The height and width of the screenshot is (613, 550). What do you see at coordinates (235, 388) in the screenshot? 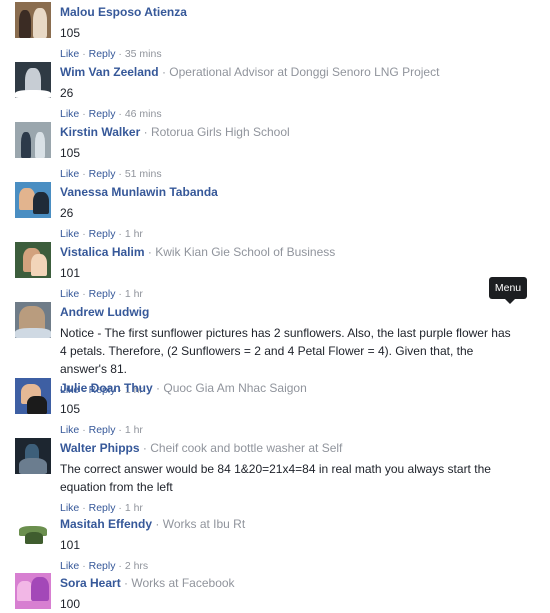
I see `commenter-work: Quoc Gia Am Nhac Saigon` at bounding box center [235, 388].